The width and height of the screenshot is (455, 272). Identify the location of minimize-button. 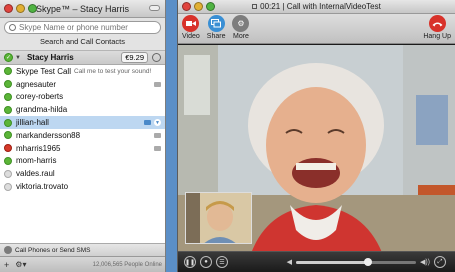
(20, 8).